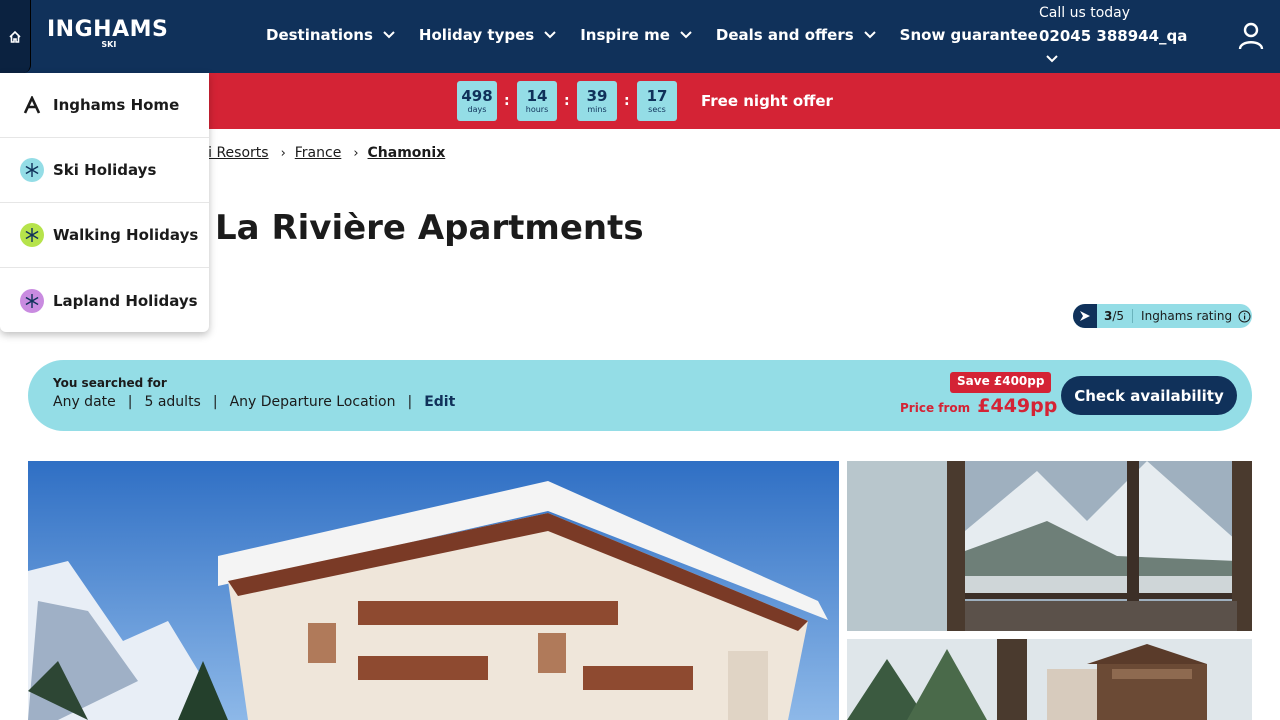 The width and height of the screenshot is (1280, 720). Describe the element at coordinates (429, 228) in the screenshot. I see `page-title: La Rivière Apartments` at that location.